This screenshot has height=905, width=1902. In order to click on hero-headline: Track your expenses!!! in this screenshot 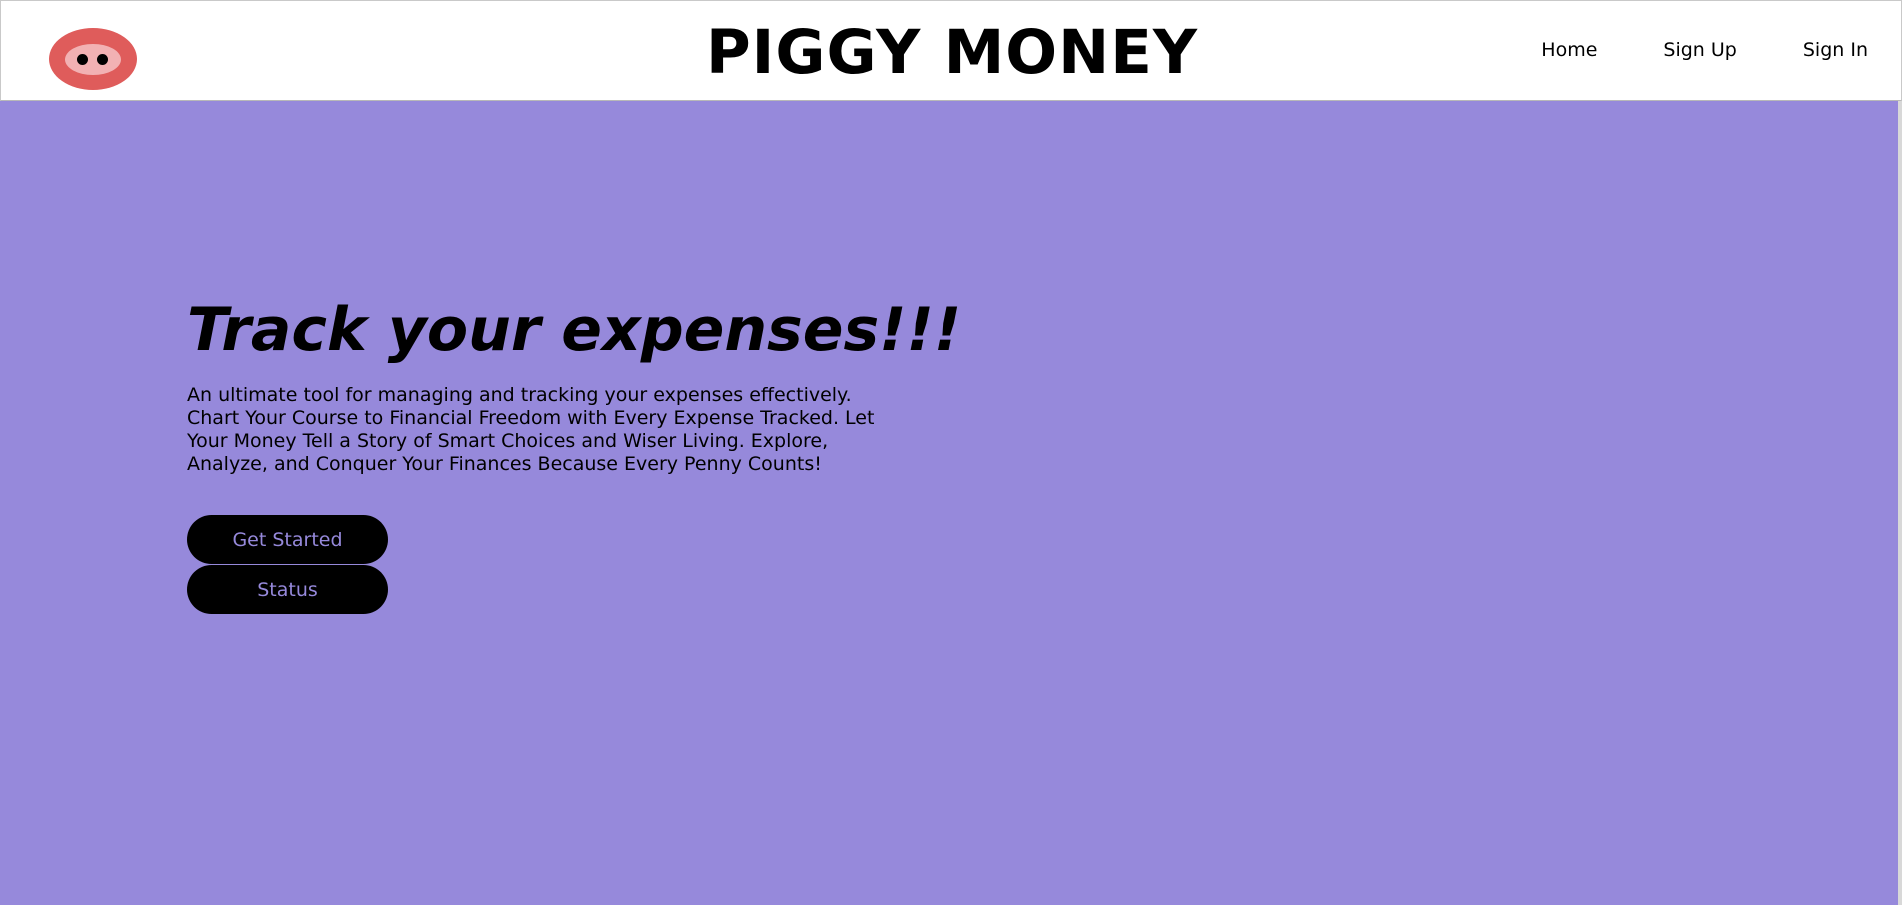, I will do `click(574, 330)`.